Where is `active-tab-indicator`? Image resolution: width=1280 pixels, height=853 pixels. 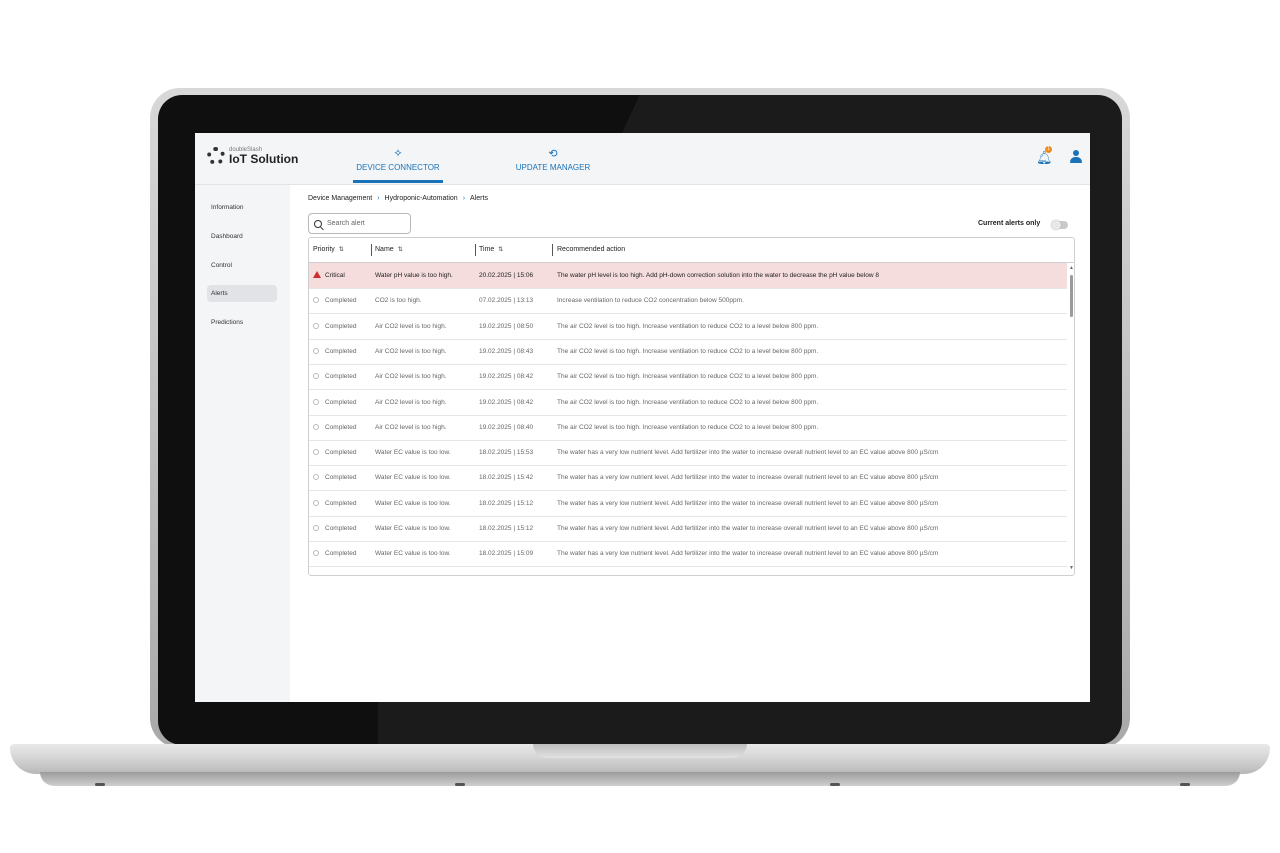 active-tab-indicator is located at coordinates (398, 181).